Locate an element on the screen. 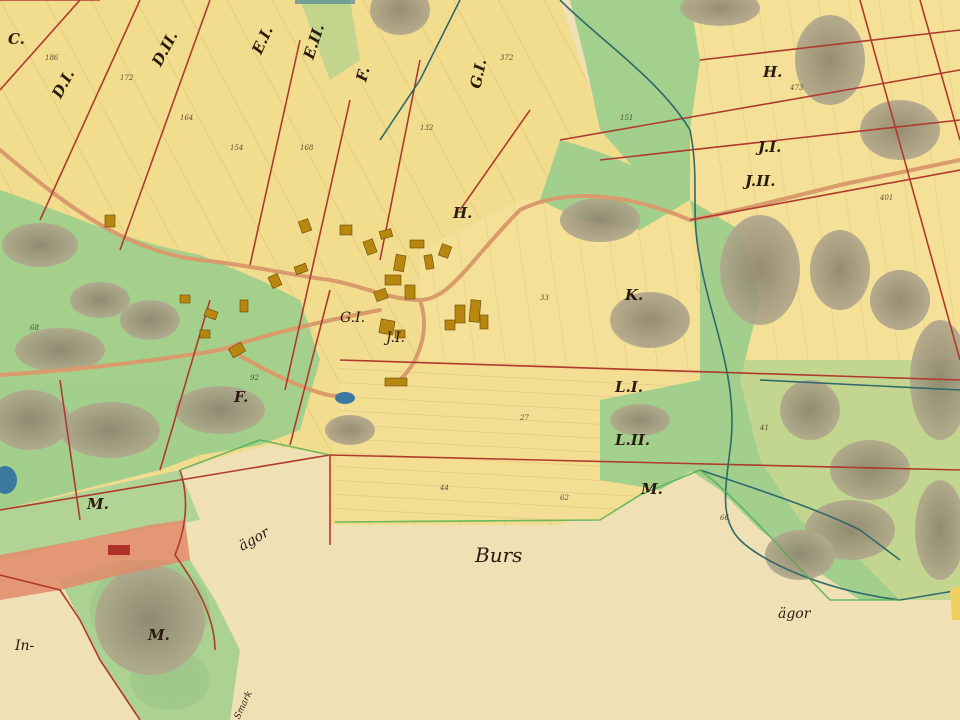  svg-text: 27 is located at coordinates (524, 418).